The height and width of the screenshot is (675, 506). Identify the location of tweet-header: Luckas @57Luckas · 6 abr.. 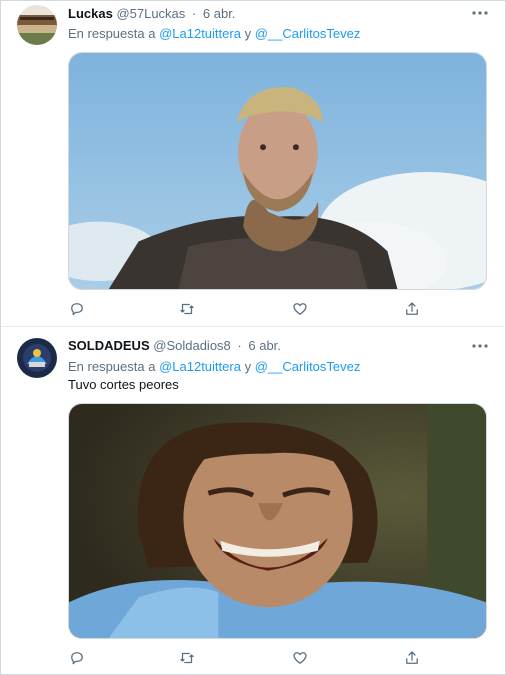
(151, 14).